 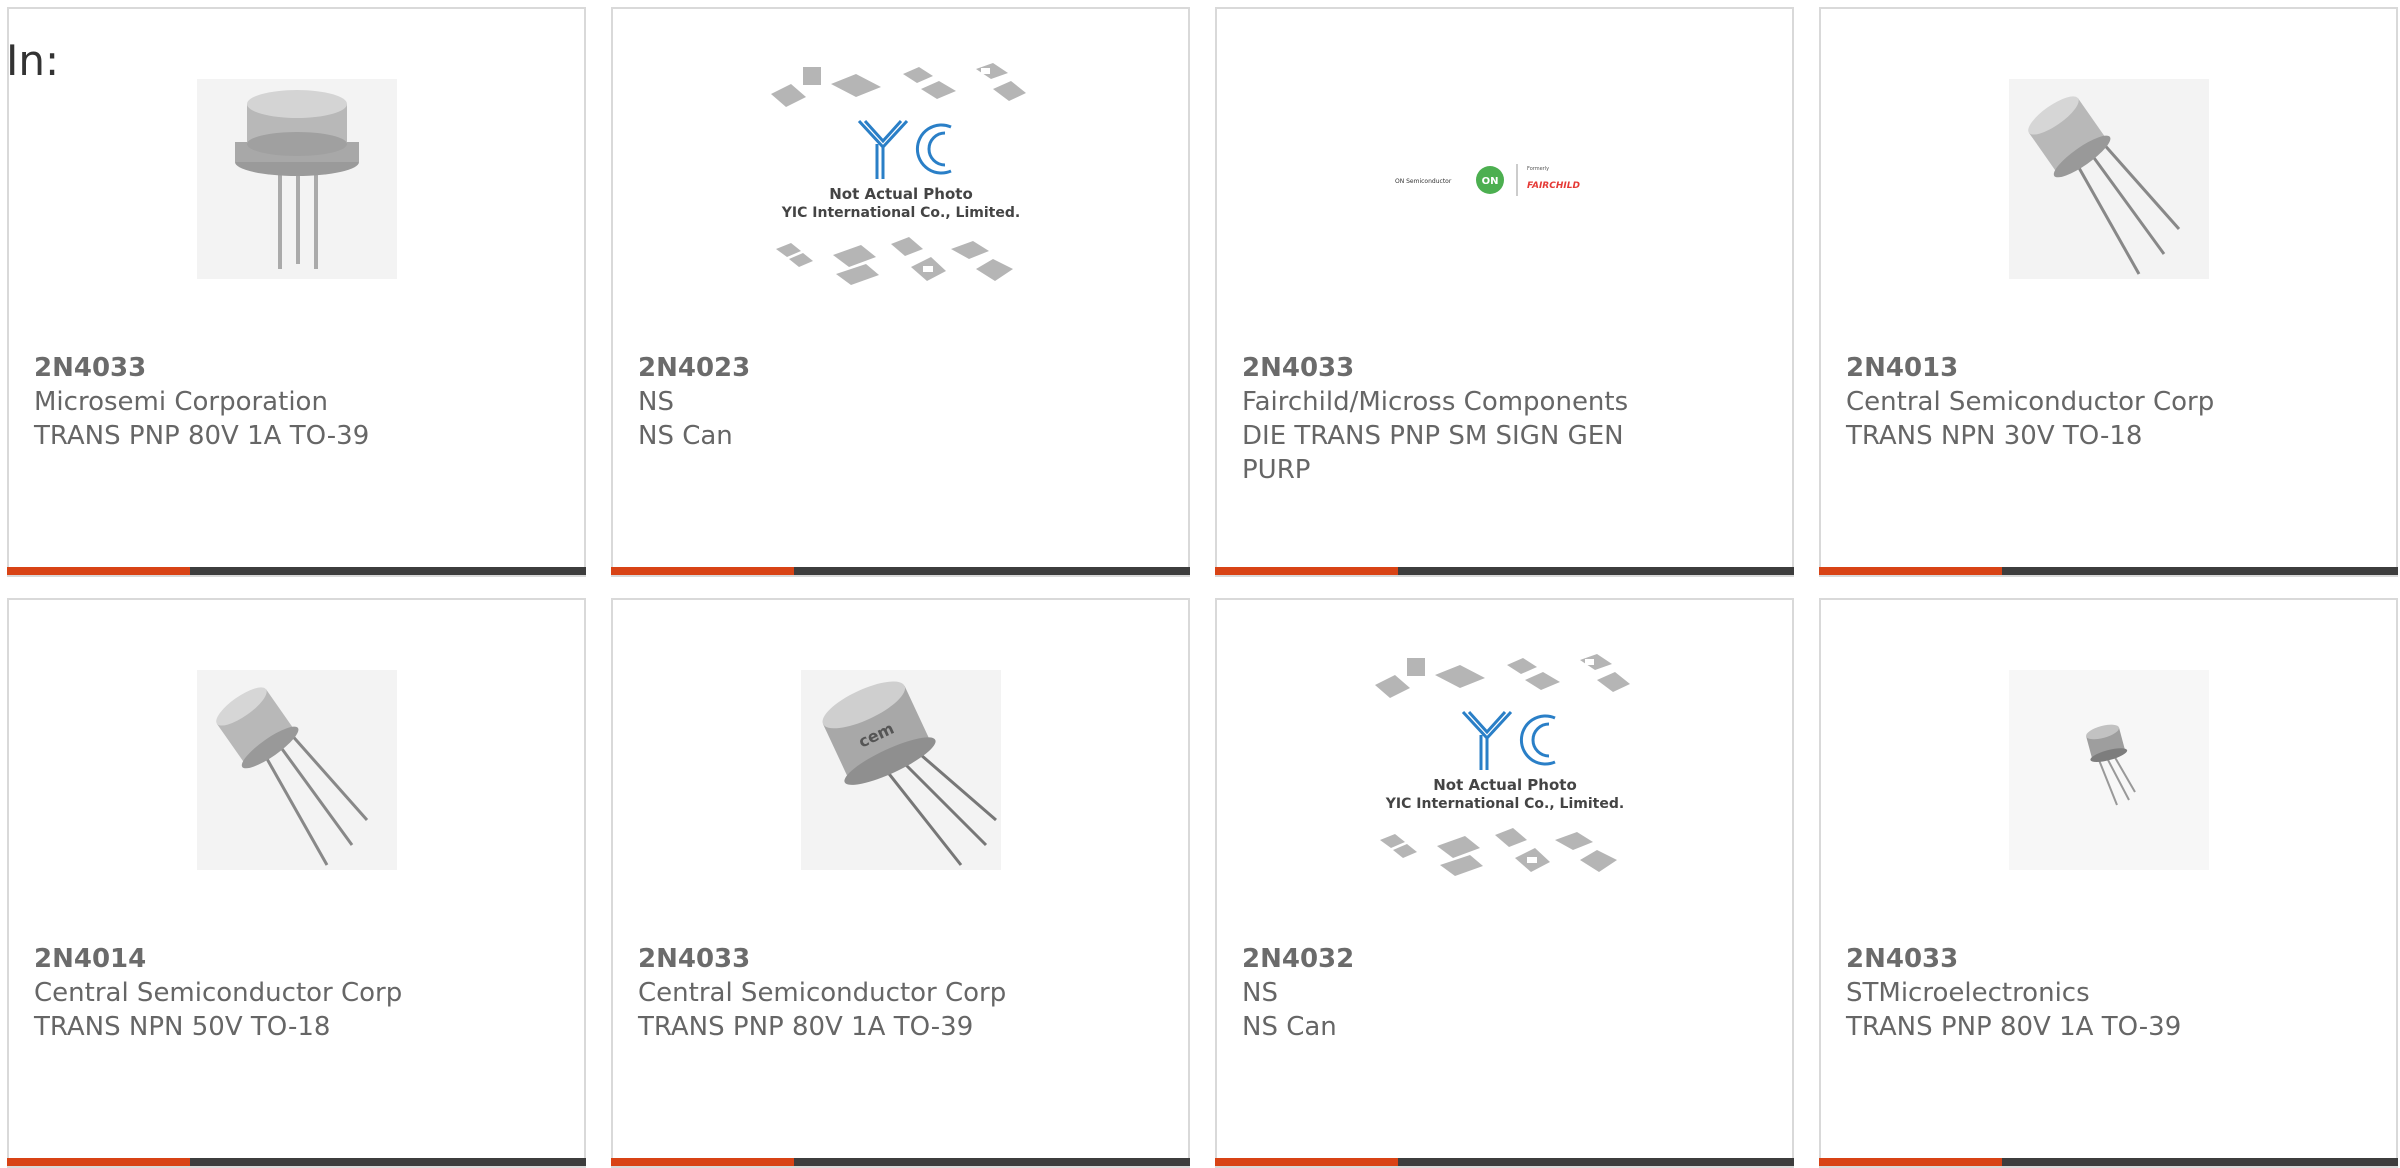 What do you see at coordinates (1435, 402) in the screenshot?
I see `manufacturer: Fairchild/Micross Components` at bounding box center [1435, 402].